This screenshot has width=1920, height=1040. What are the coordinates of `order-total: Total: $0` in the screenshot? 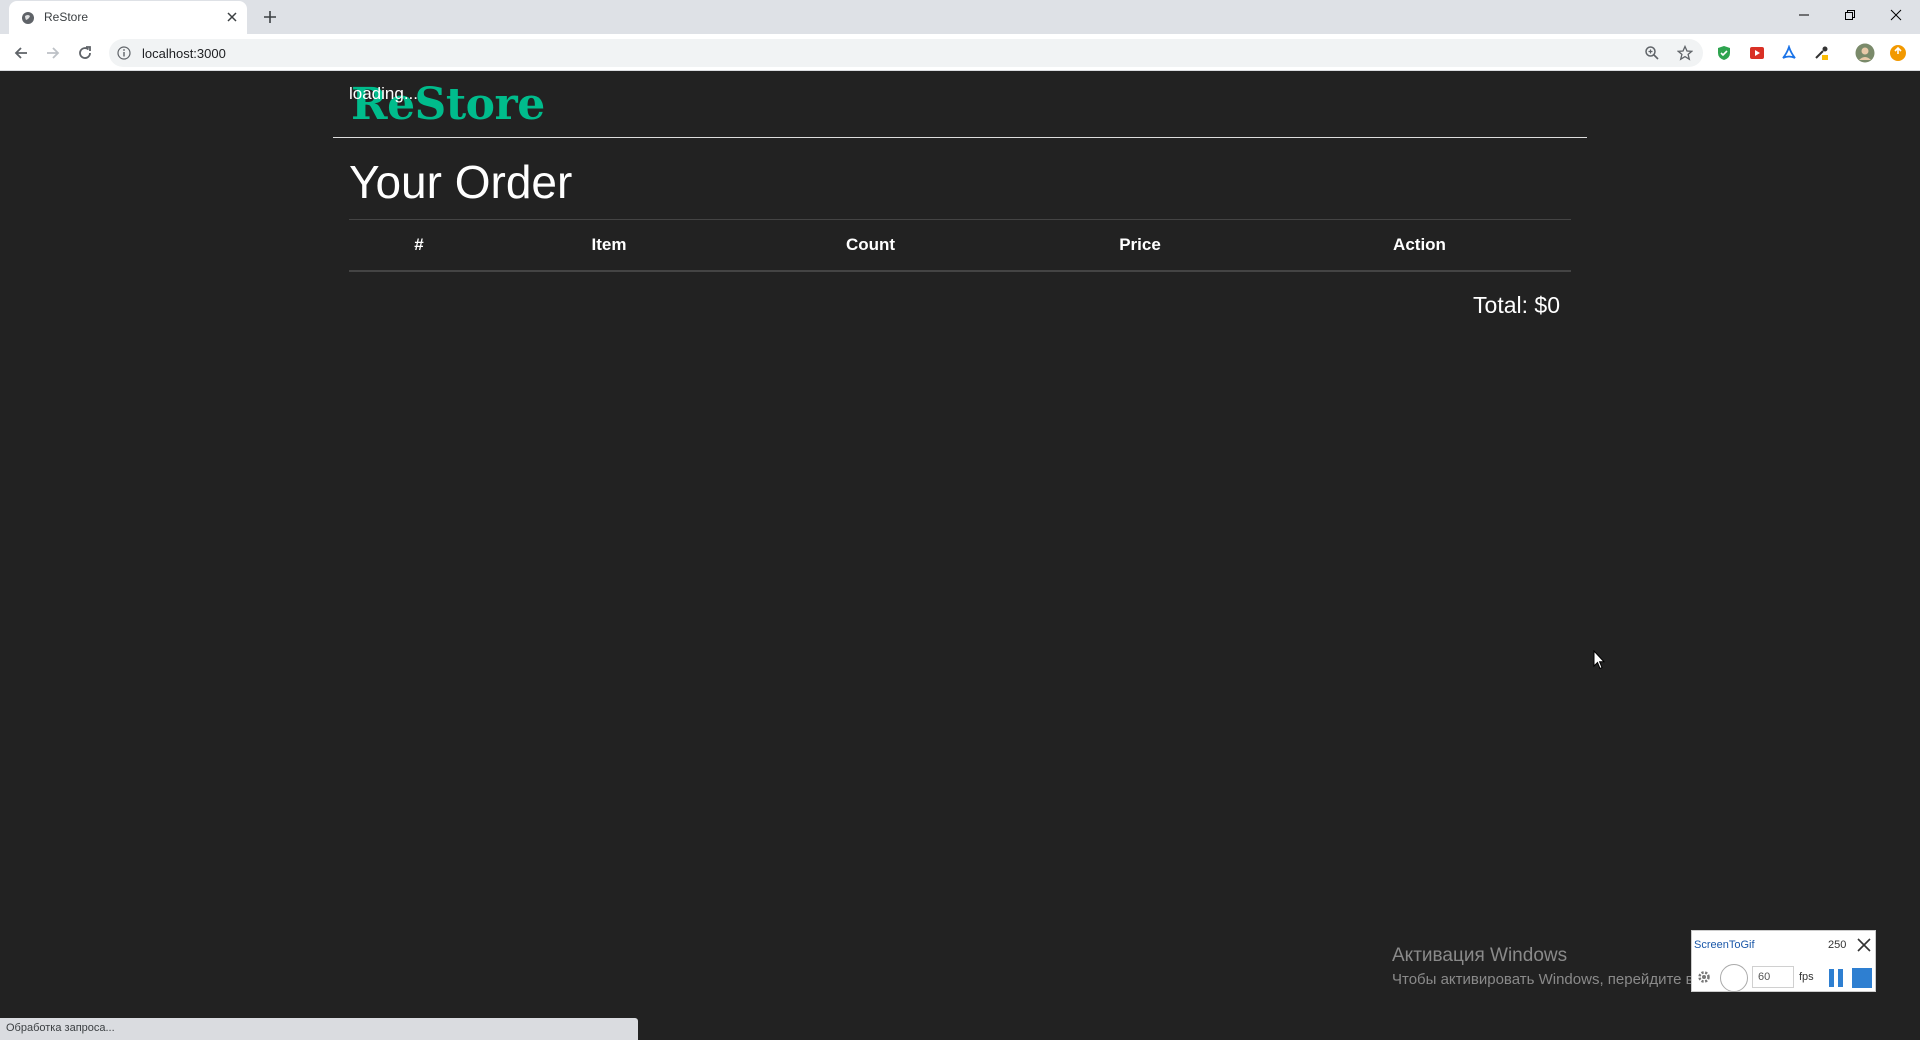 It's located at (1516, 305).